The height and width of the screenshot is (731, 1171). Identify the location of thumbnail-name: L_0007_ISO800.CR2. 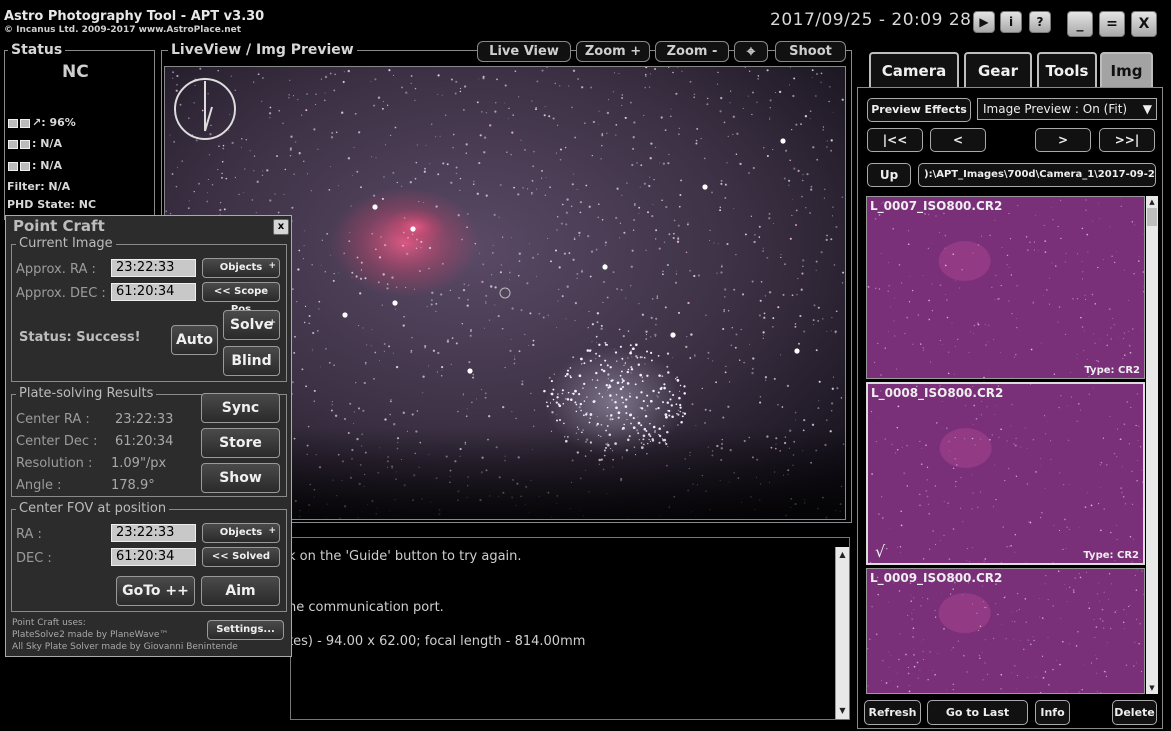
(936, 206).